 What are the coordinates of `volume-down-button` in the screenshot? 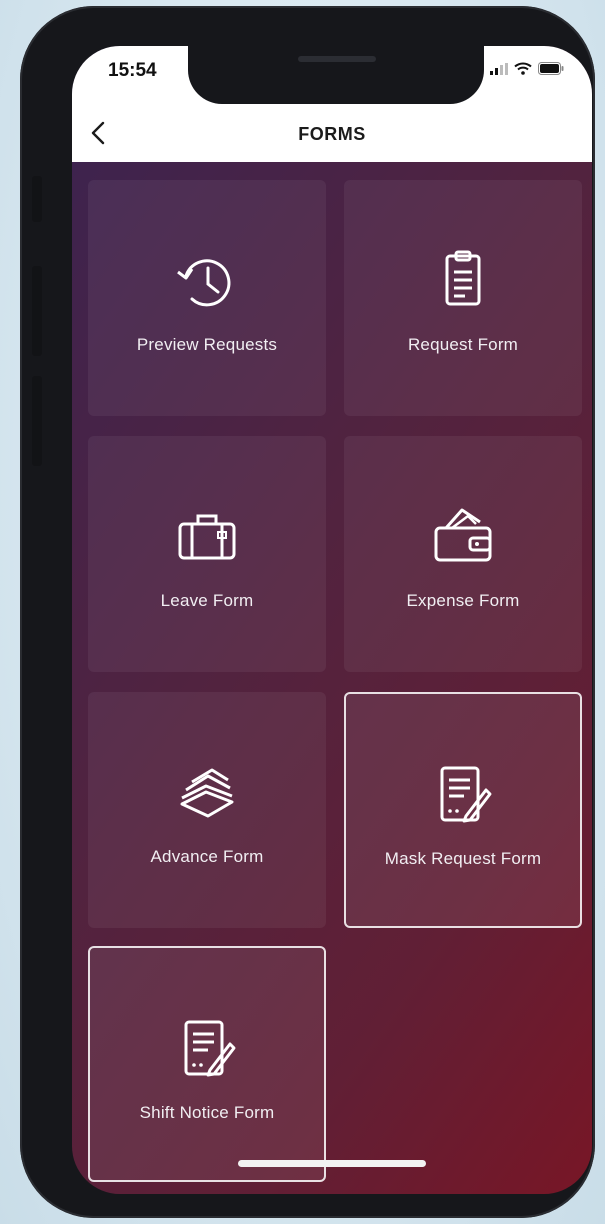 It's located at (37, 421).